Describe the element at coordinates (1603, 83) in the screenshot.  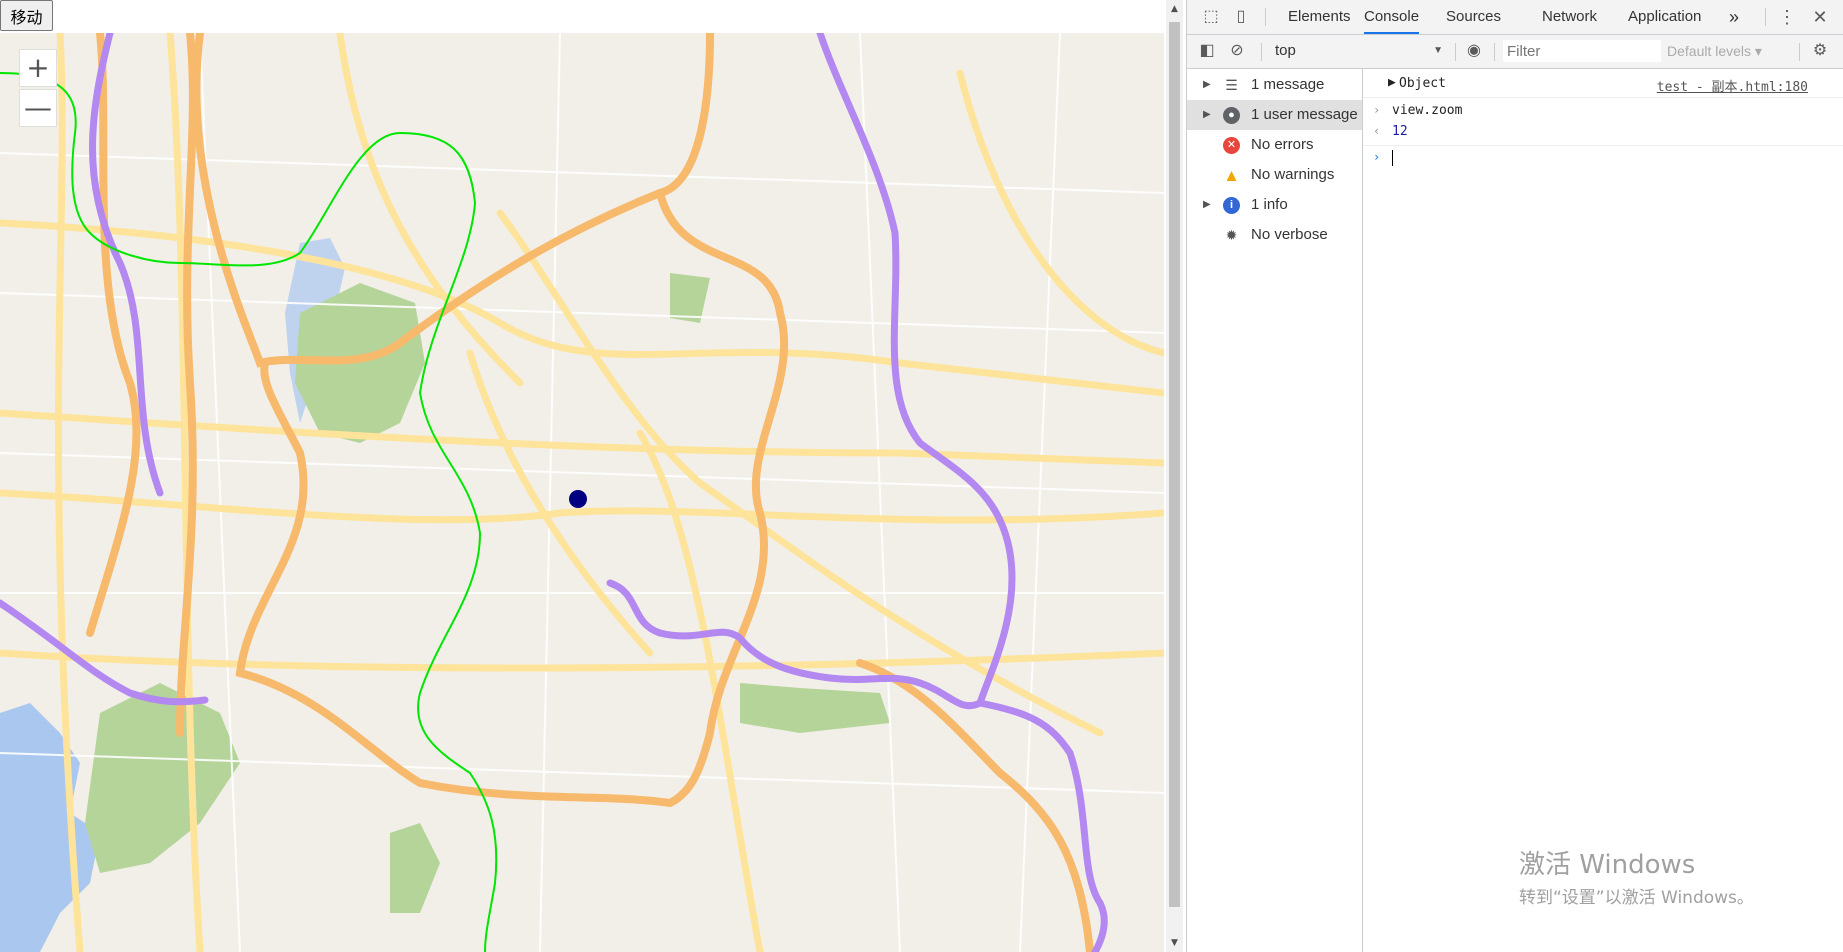
I see `console-message-row: ▶ Object test - 副本.html:180` at that location.